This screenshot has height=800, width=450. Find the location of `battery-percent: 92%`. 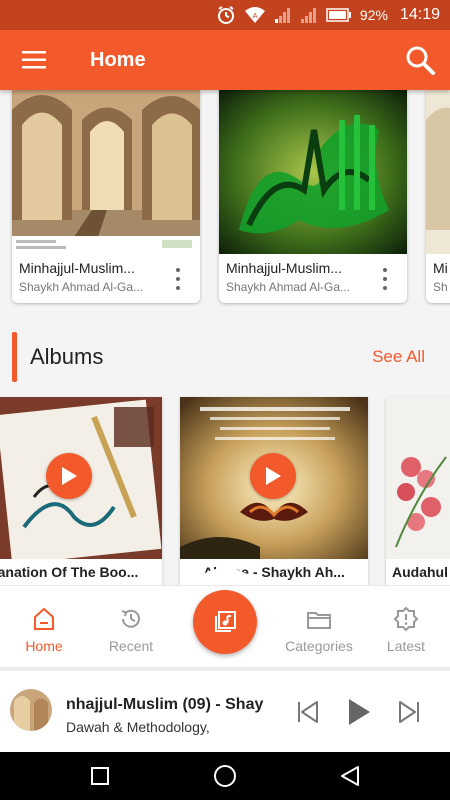

battery-percent: 92% is located at coordinates (373, 15).